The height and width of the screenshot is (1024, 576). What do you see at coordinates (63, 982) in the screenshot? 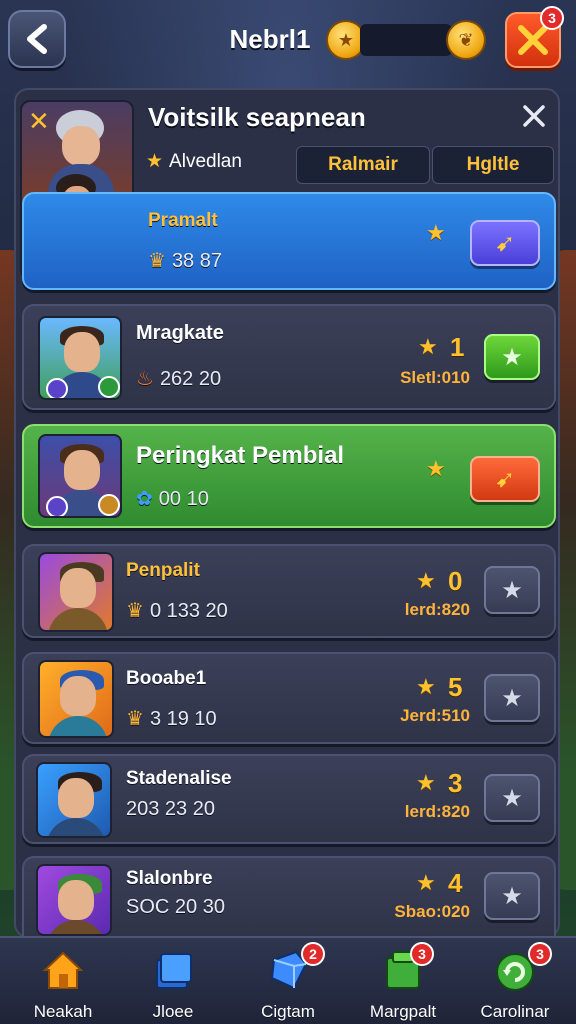
I see `nav-item-home: Neakah` at bounding box center [63, 982].